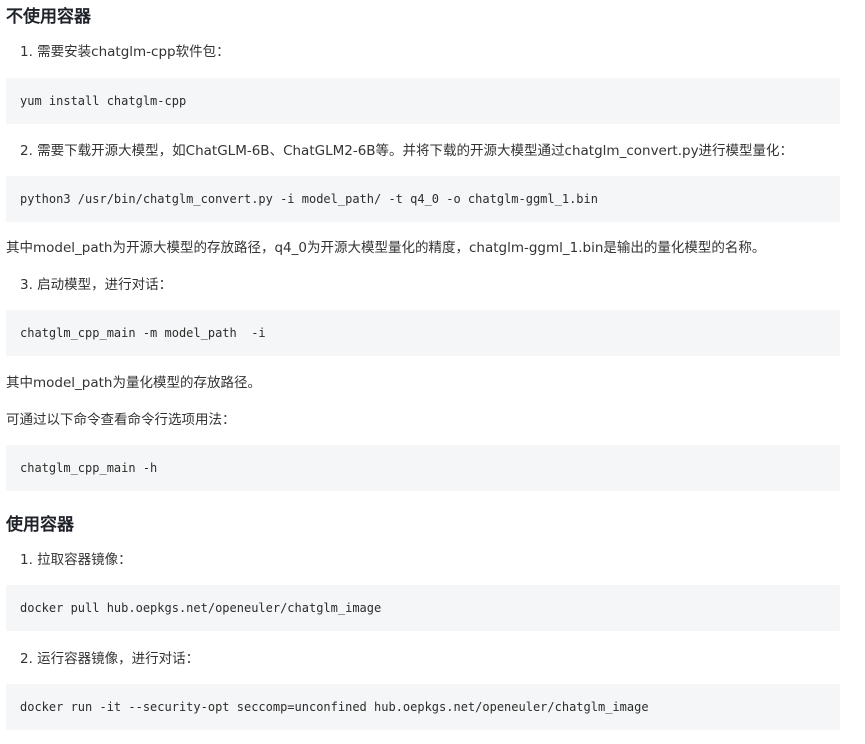  What do you see at coordinates (103, 101) in the screenshot?
I see `code-text: yum install chatglm-cpp` at bounding box center [103, 101].